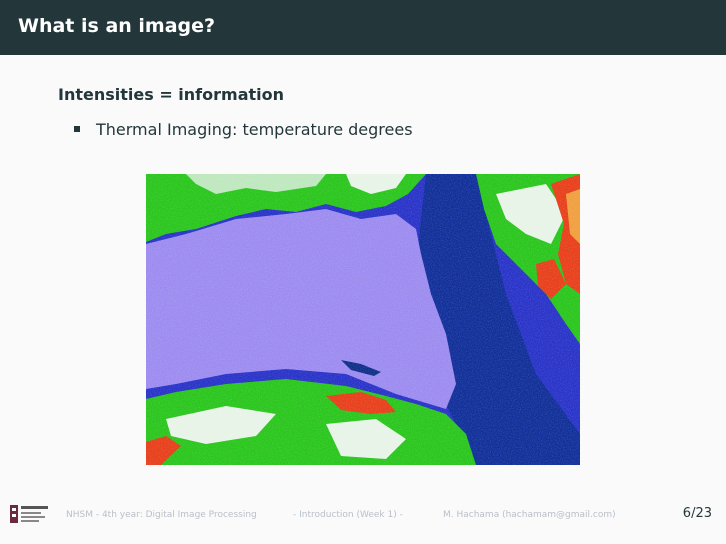  I want to click on title-bar: What is an image?, so click(363, 27).